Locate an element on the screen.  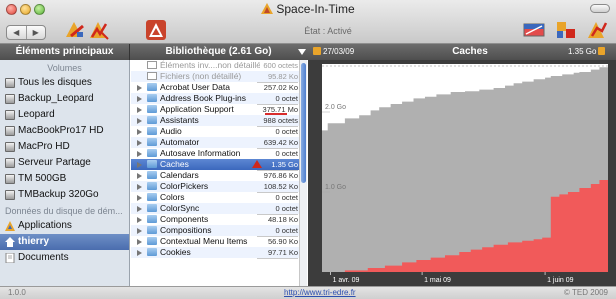
sidebar-item-tm-500gb: TM 500GB is located at coordinates (64, 179).